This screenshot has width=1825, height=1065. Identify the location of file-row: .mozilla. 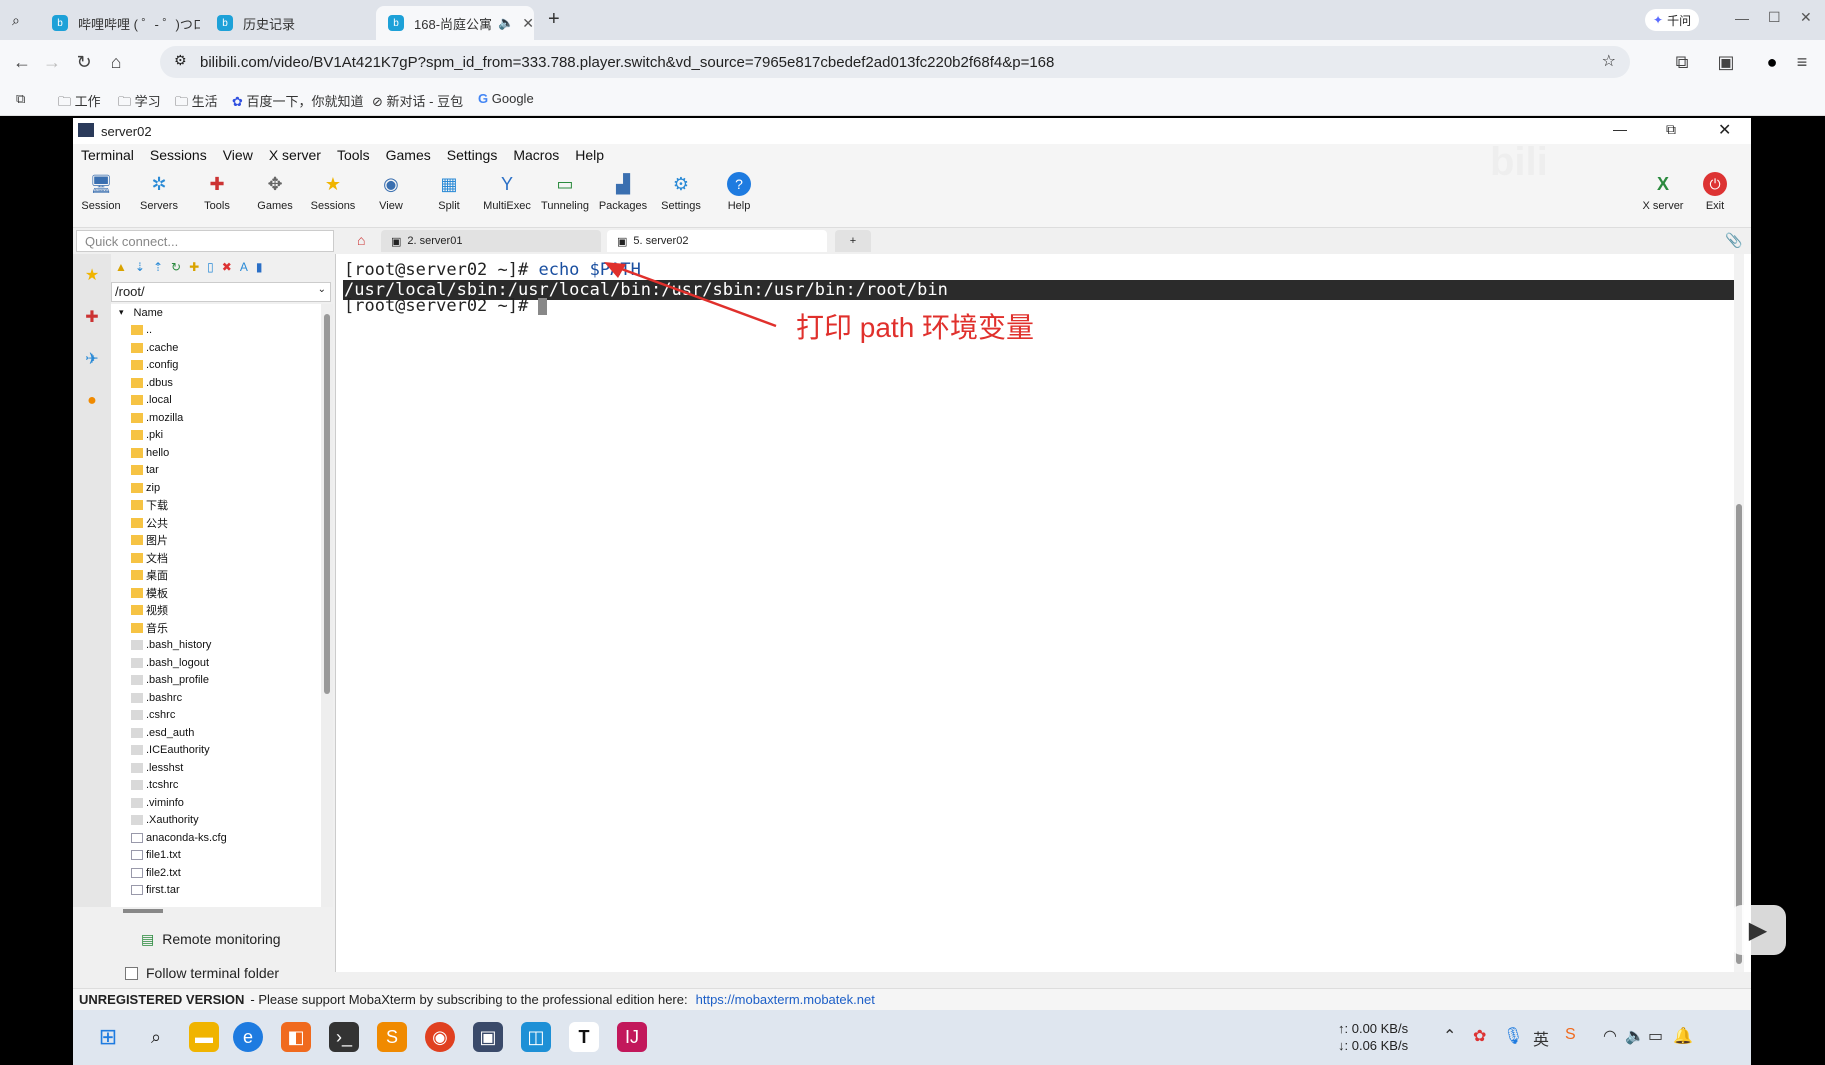
(216, 418).